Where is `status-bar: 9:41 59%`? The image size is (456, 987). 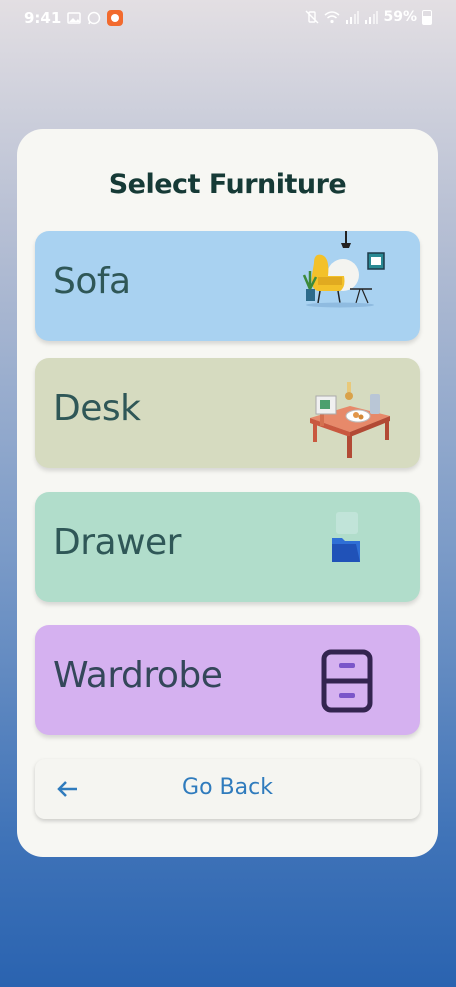 status-bar: 9:41 59% is located at coordinates (228, 18).